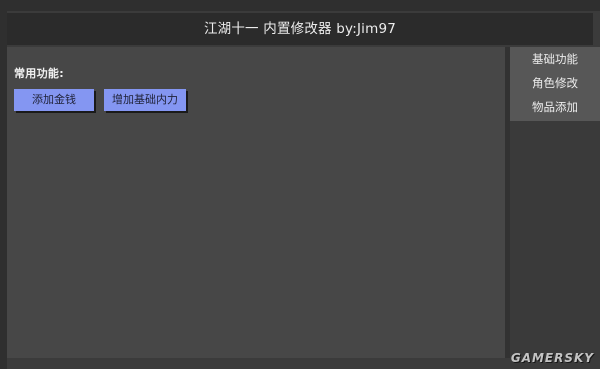 The width and height of the screenshot is (600, 369). I want to click on section-label-common-functions: 常用功能:, so click(39, 73).